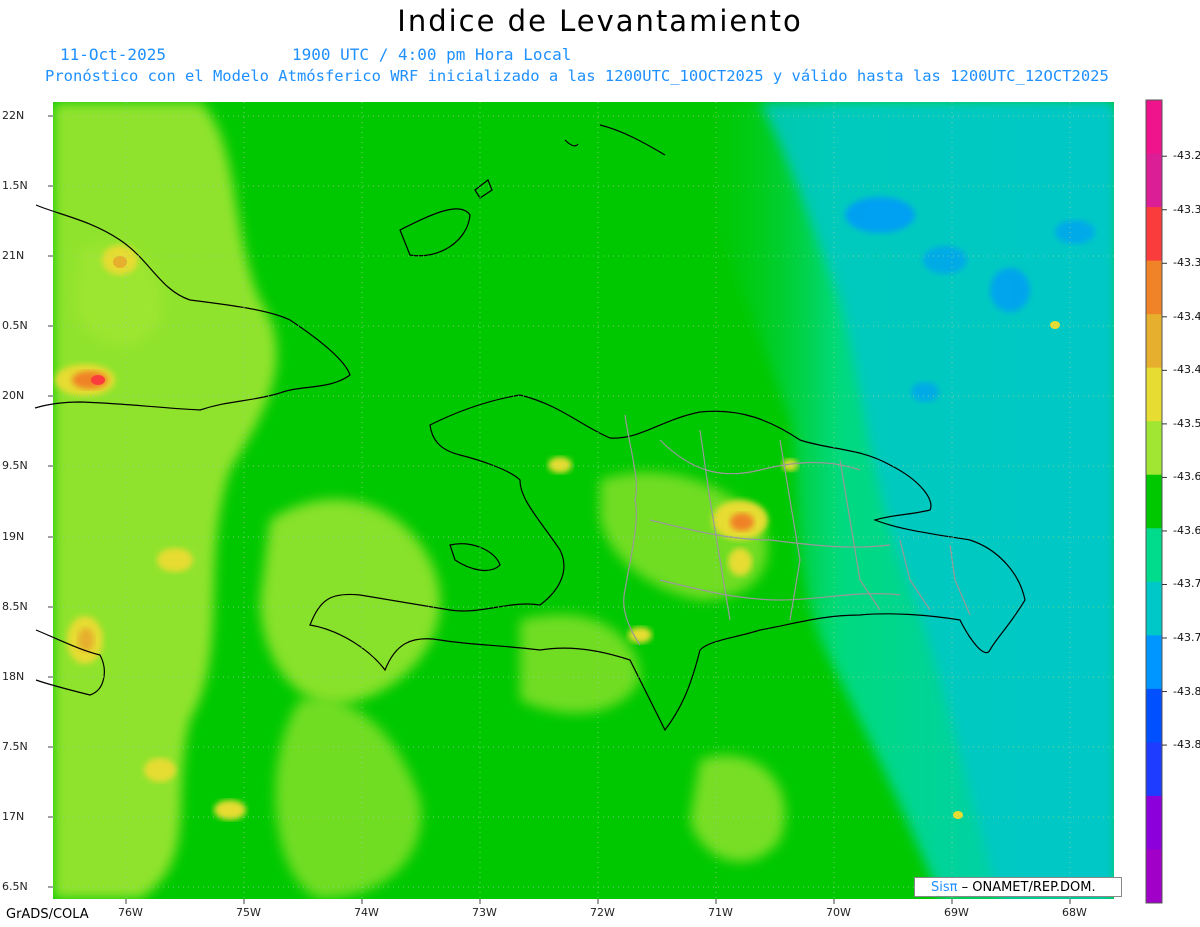  Describe the element at coordinates (15, 886) in the screenshot. I see `lat-label: 6.5N` at that location.